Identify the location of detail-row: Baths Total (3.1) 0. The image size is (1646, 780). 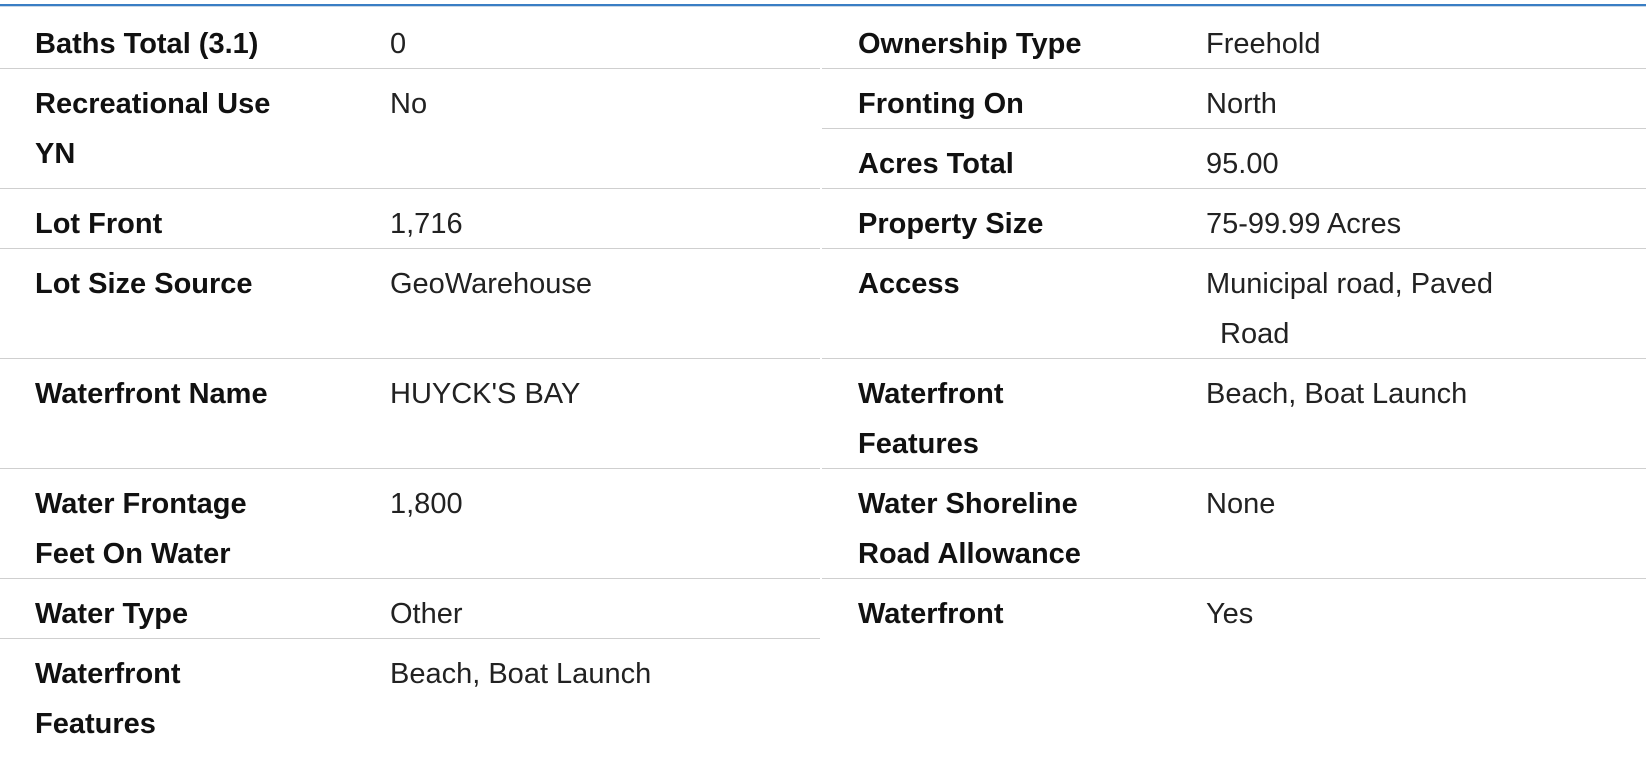
(410, 39).